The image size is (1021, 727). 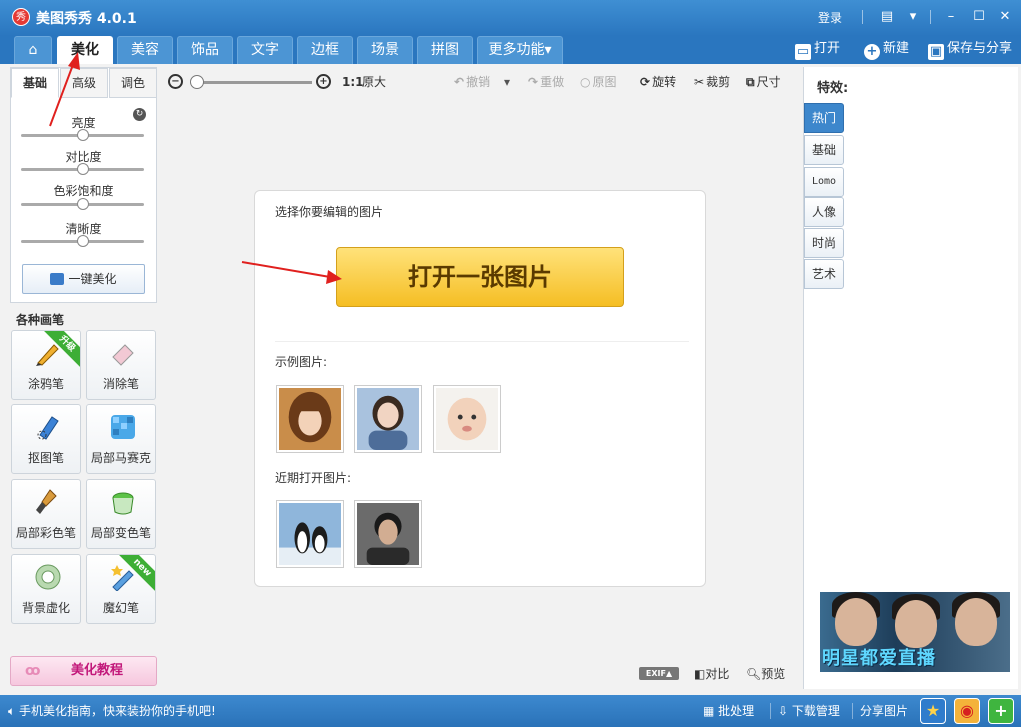 What do you see at coordinates (133, 83) in the screenshot?
I see `subtab-color: 调色` at bounding box center [133, 83].